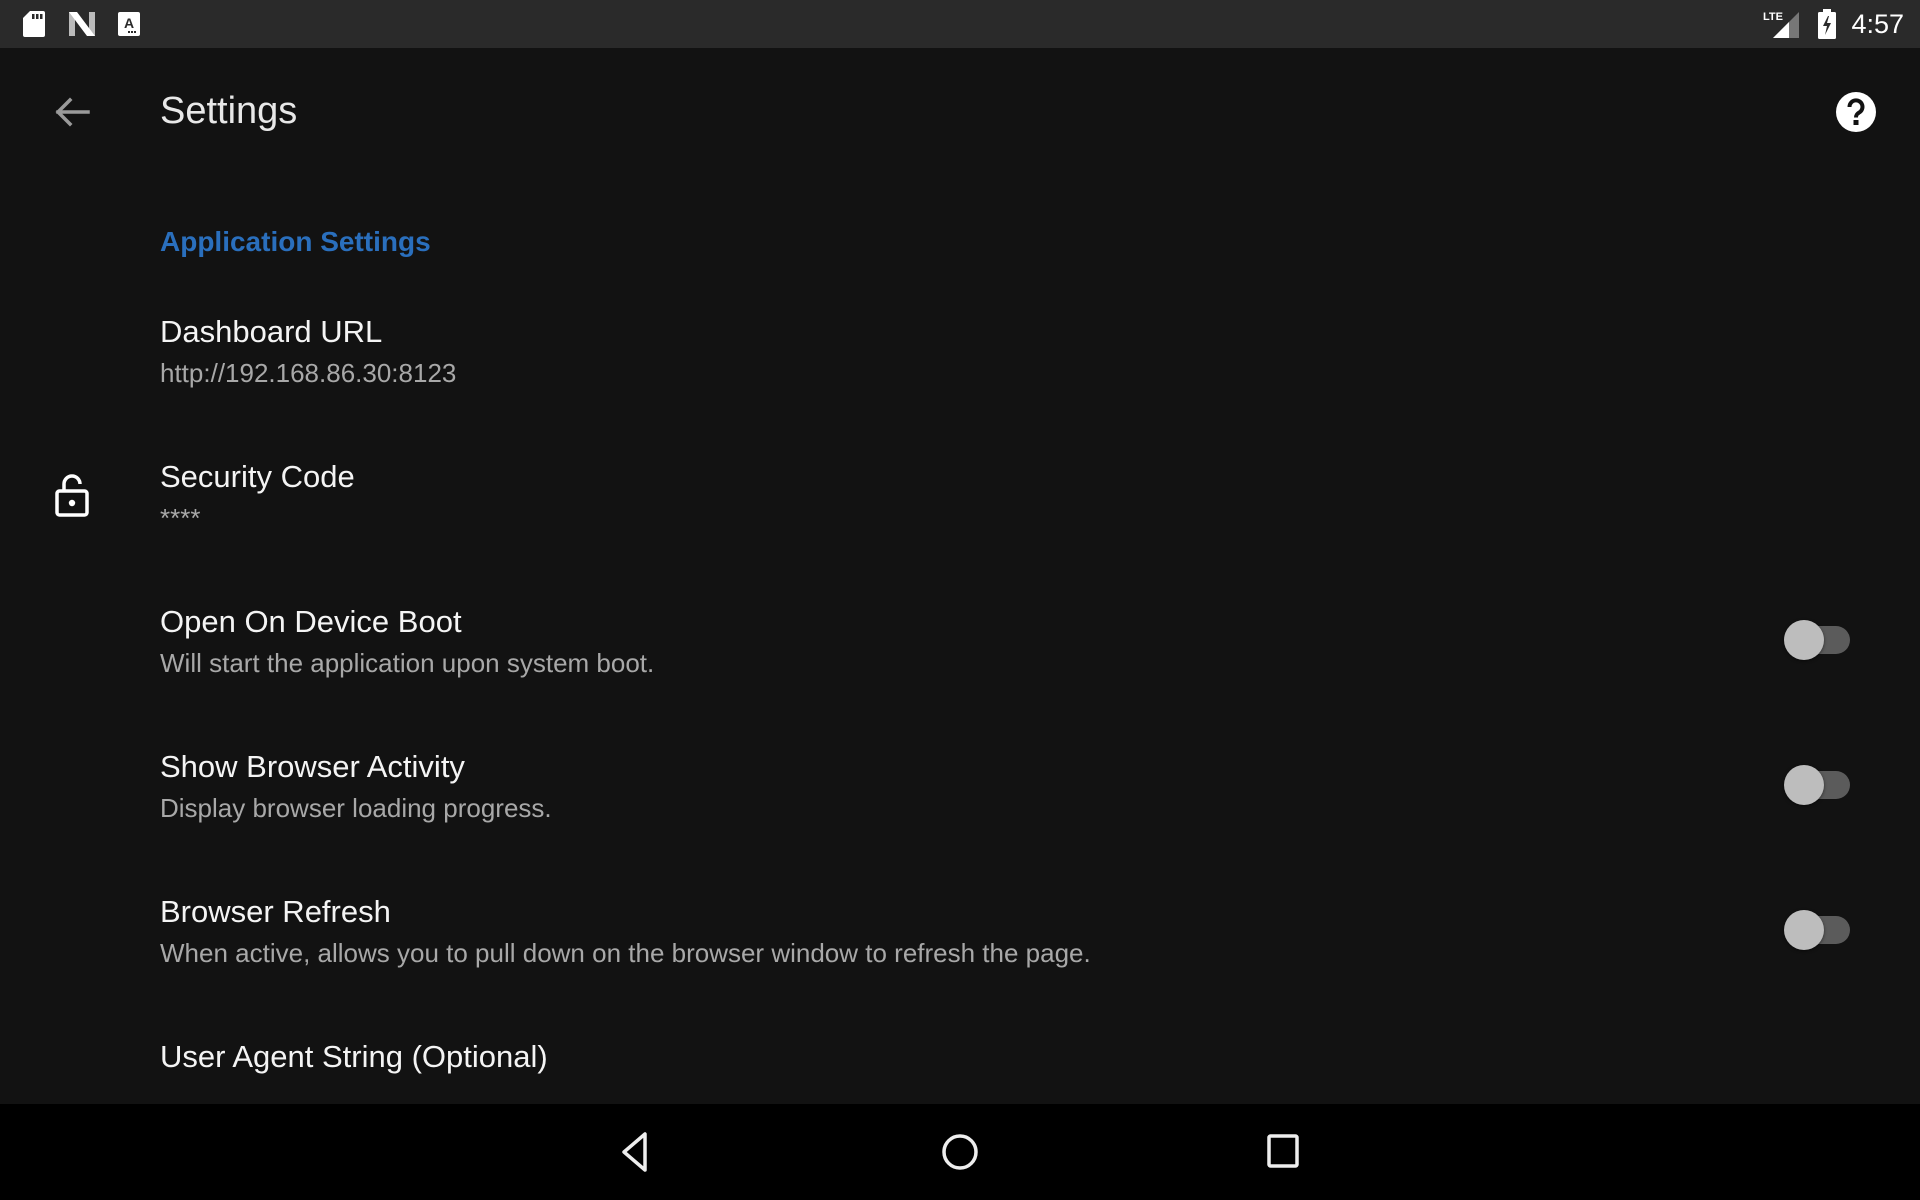 The width and height of the screenshot is (1920, 1200). What do you see at coordinates (354, 1056) in the screenshot?
I see `setting-title: User Agent String (Optional)` at bounding box center [354, 1056].